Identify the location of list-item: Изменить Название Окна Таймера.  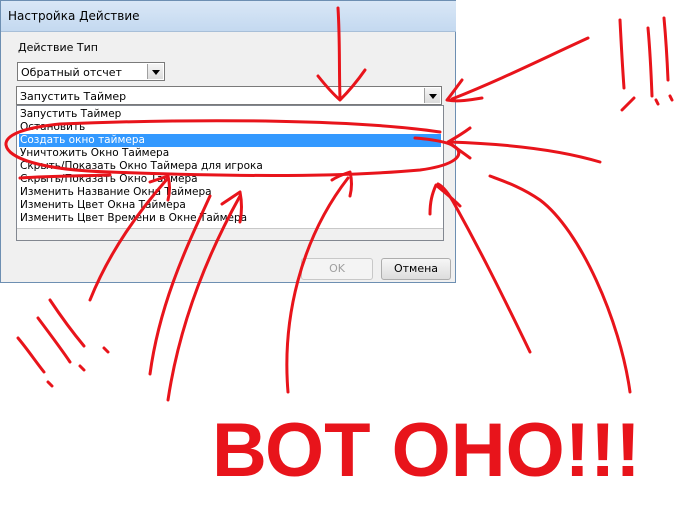
(230, 192).